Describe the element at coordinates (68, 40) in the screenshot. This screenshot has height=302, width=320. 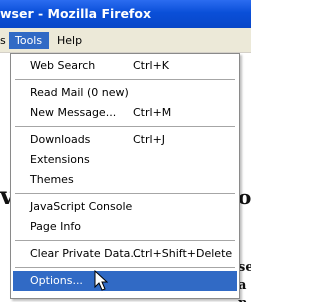
I see `menu-help: Help` at that location.